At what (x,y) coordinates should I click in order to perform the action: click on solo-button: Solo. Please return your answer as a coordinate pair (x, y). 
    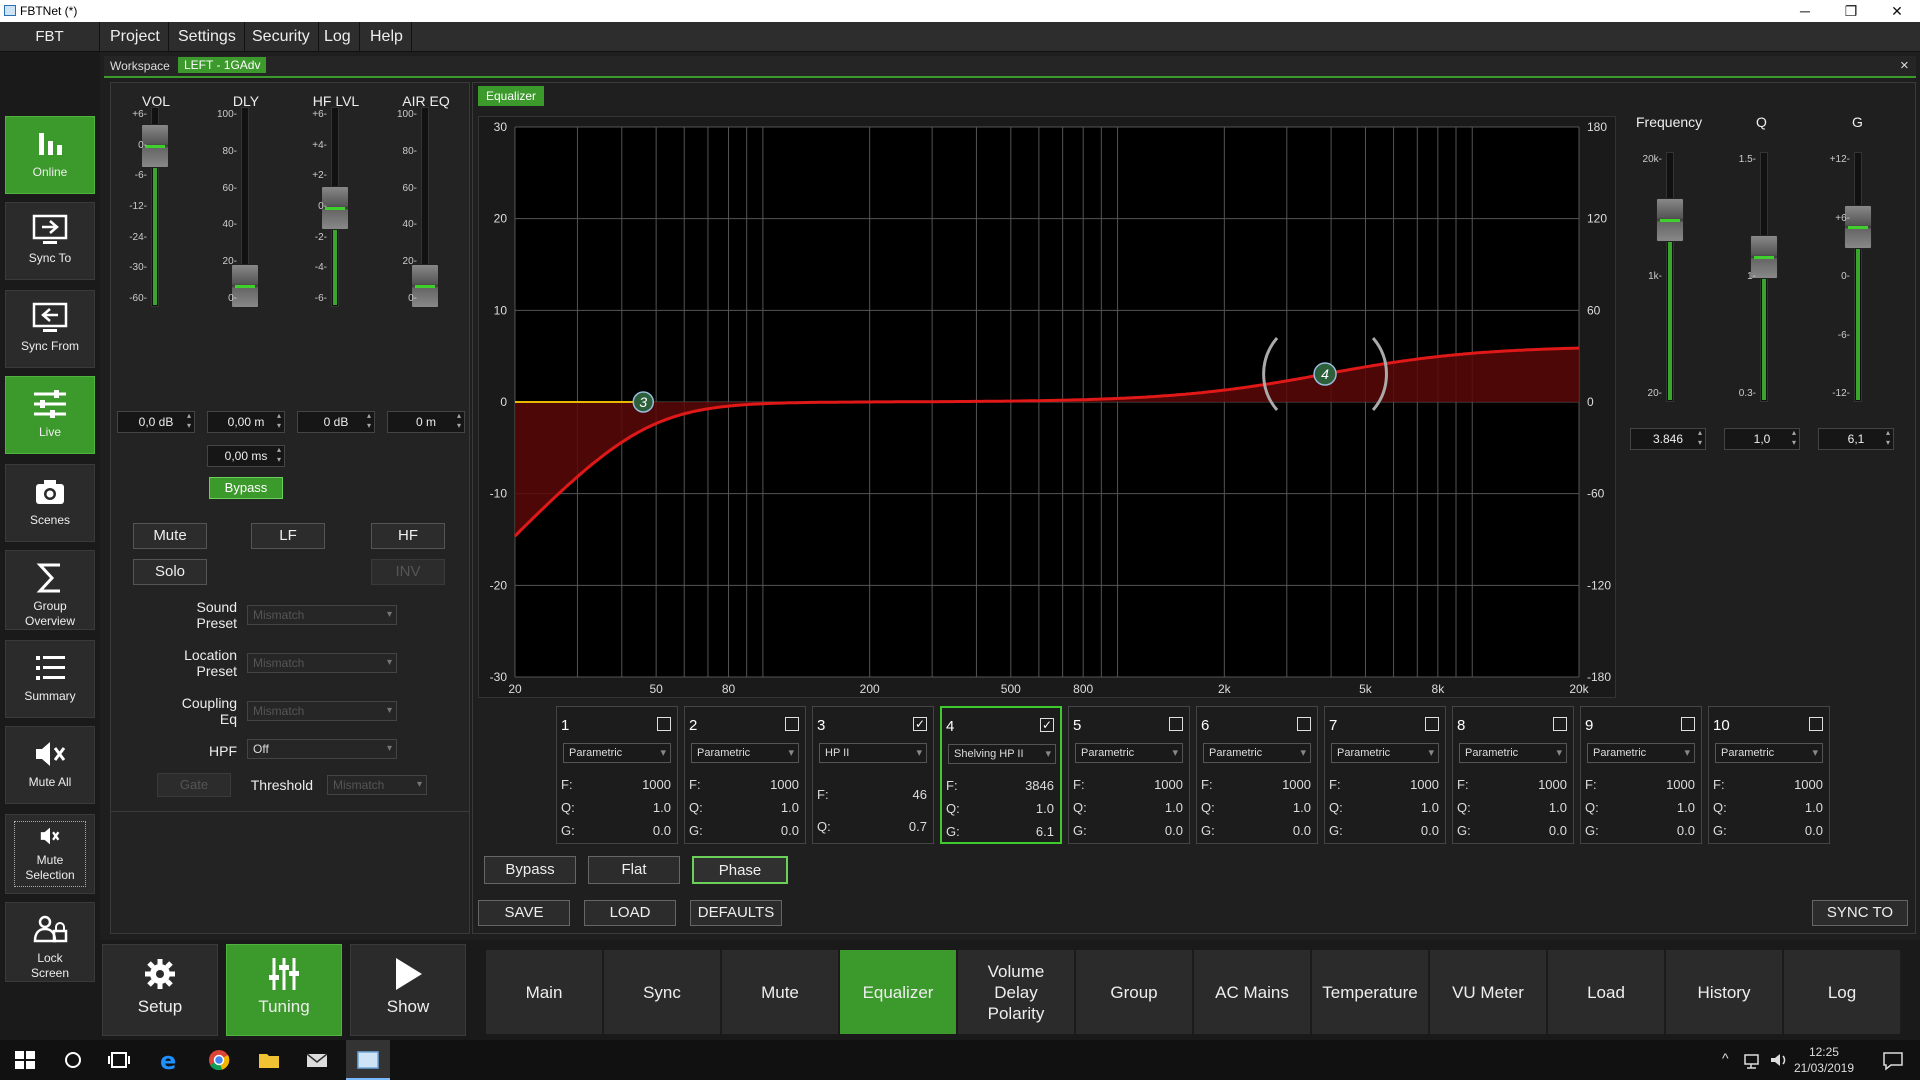
    Looking at the image, I should click on (170, 572).